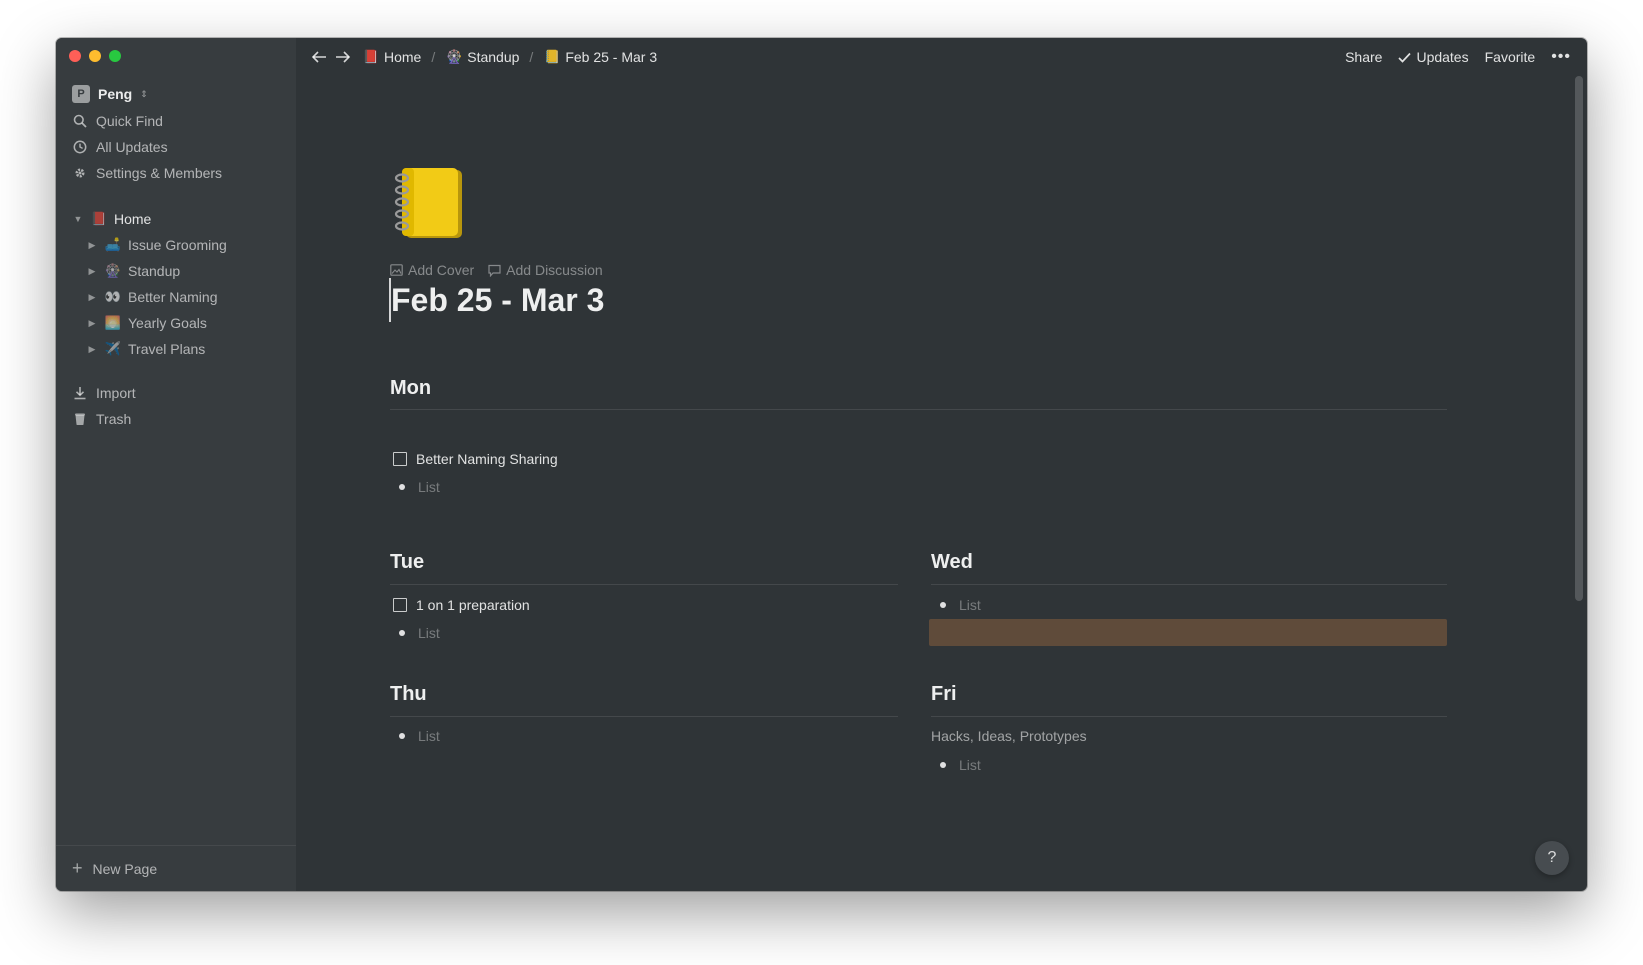  I want to click on sidebar-item-label: Standup, so click(154, 271).